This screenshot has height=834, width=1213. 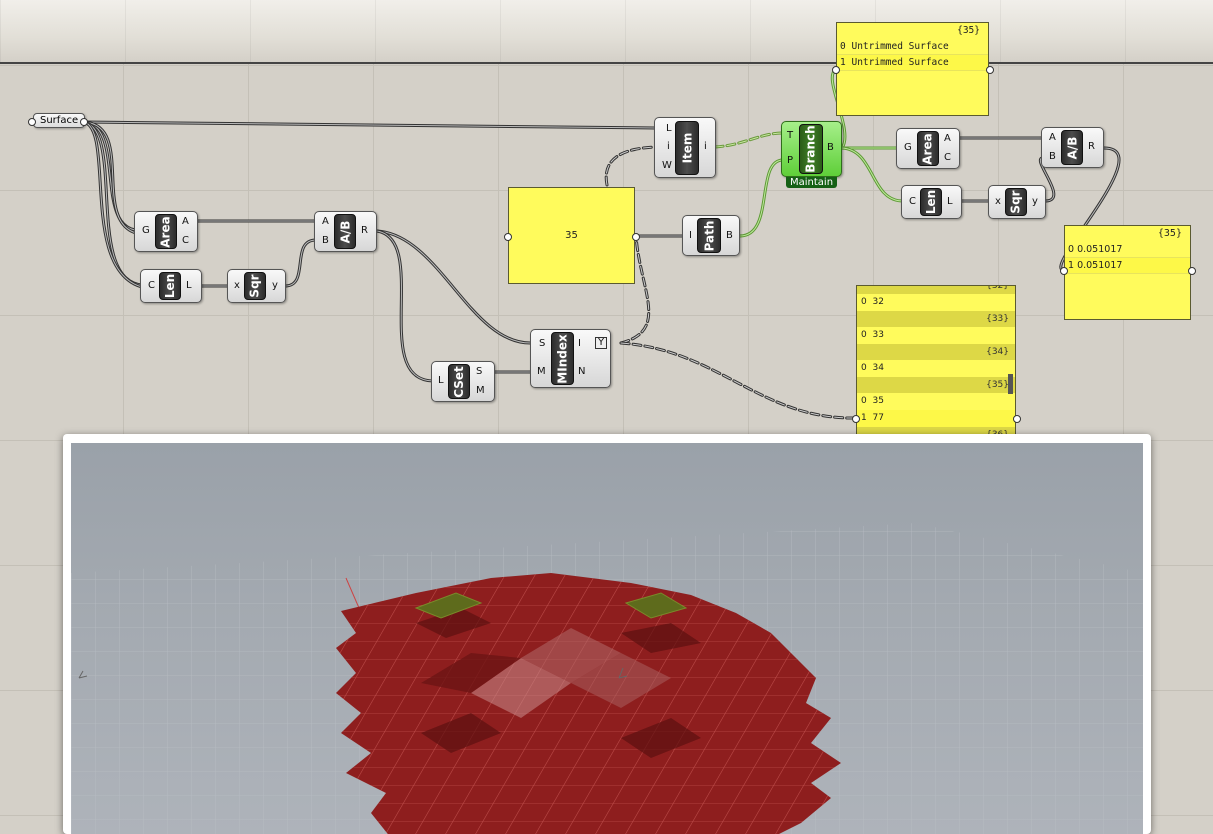 What do you see at coordinates (812, 182) in the screenshot?
I see `maintain-badge: Maintain` at bounding box center [812, 182].